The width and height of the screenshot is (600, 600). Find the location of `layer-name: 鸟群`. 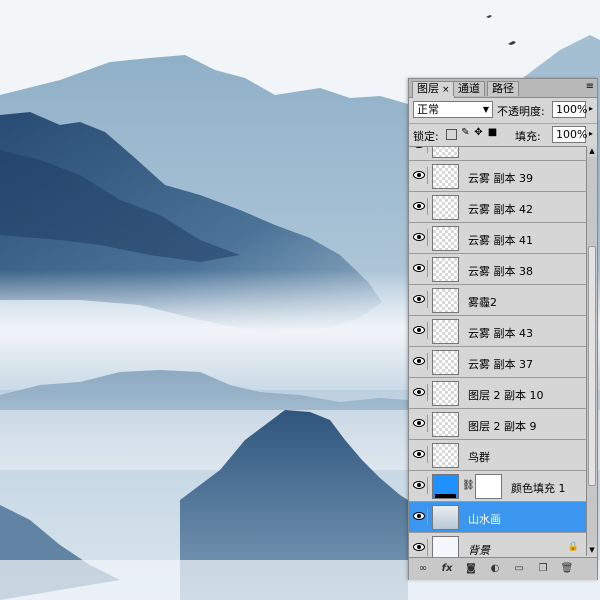

layer-name: 鸟群 is located at coordinates (479, 457).